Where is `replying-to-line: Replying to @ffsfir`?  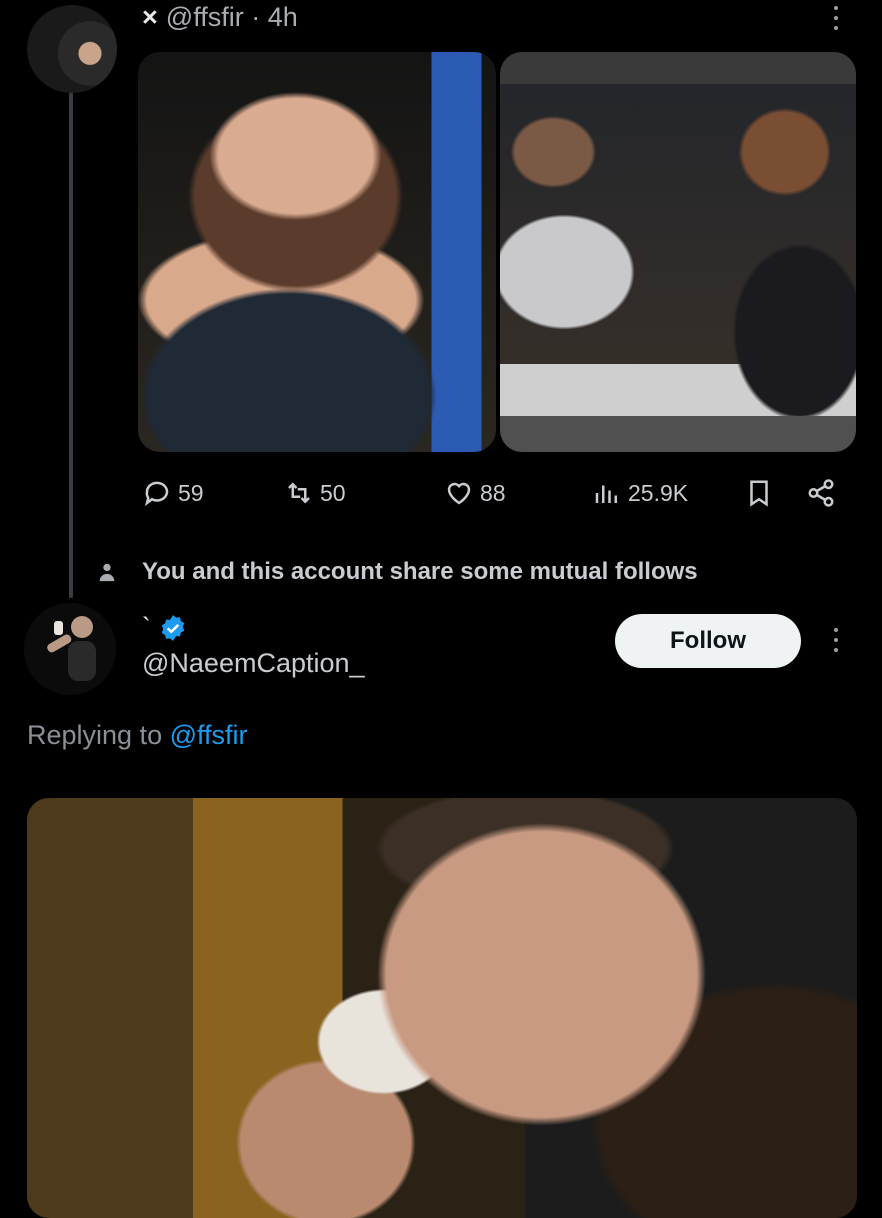 replying-to-line: Replying to @ffsfir is located at coordinates (137, 735).